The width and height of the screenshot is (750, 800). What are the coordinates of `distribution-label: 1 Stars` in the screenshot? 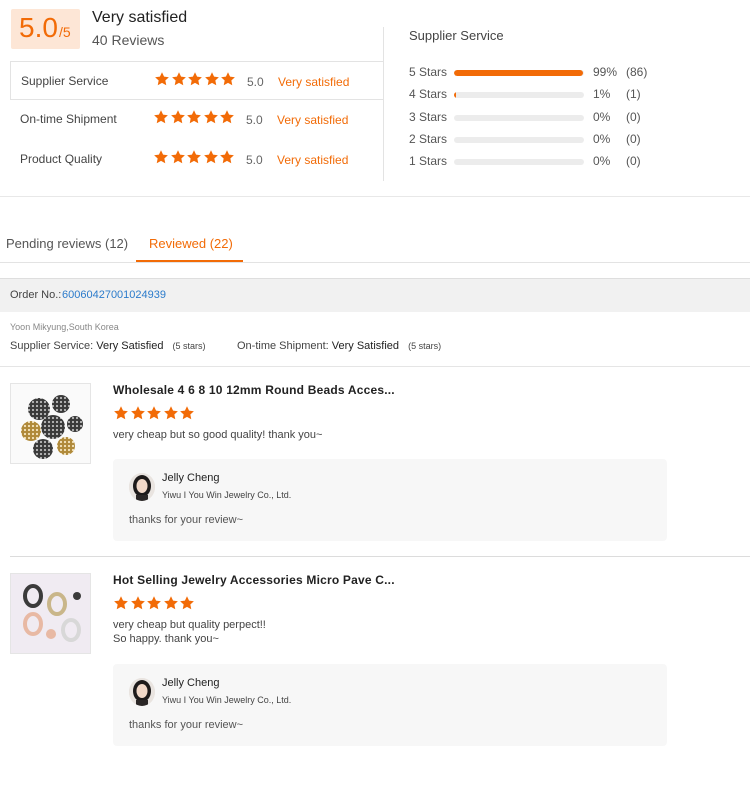 It's located at (428, 161).